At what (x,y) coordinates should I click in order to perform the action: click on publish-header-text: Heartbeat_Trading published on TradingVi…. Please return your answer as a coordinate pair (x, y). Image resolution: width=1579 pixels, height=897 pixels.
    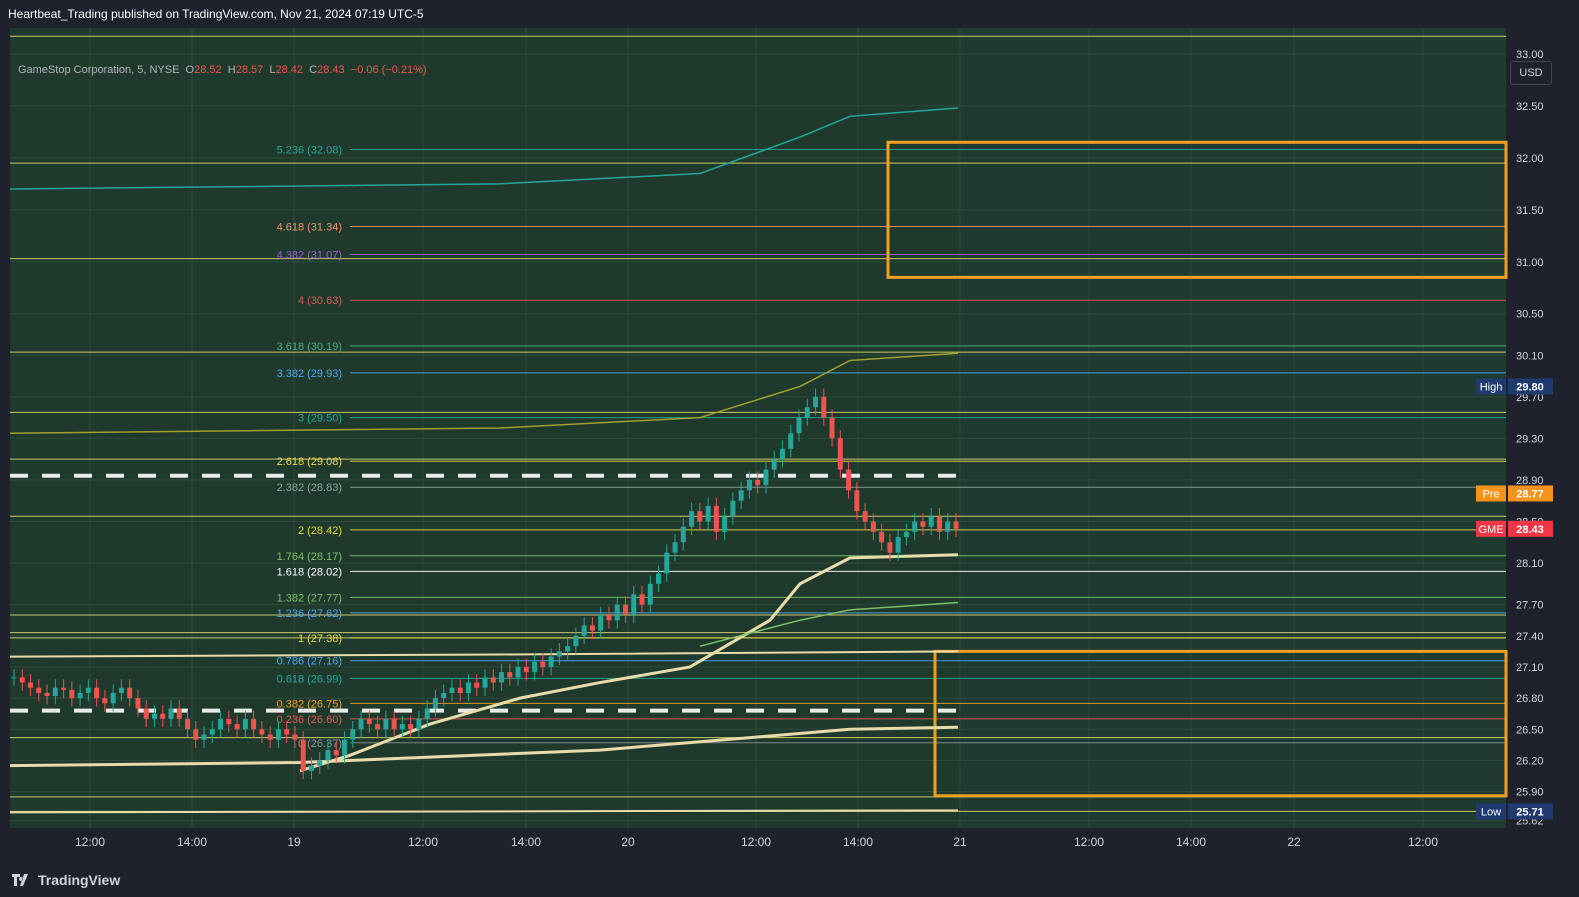
    Looking at the image, I should click on (216, 14).